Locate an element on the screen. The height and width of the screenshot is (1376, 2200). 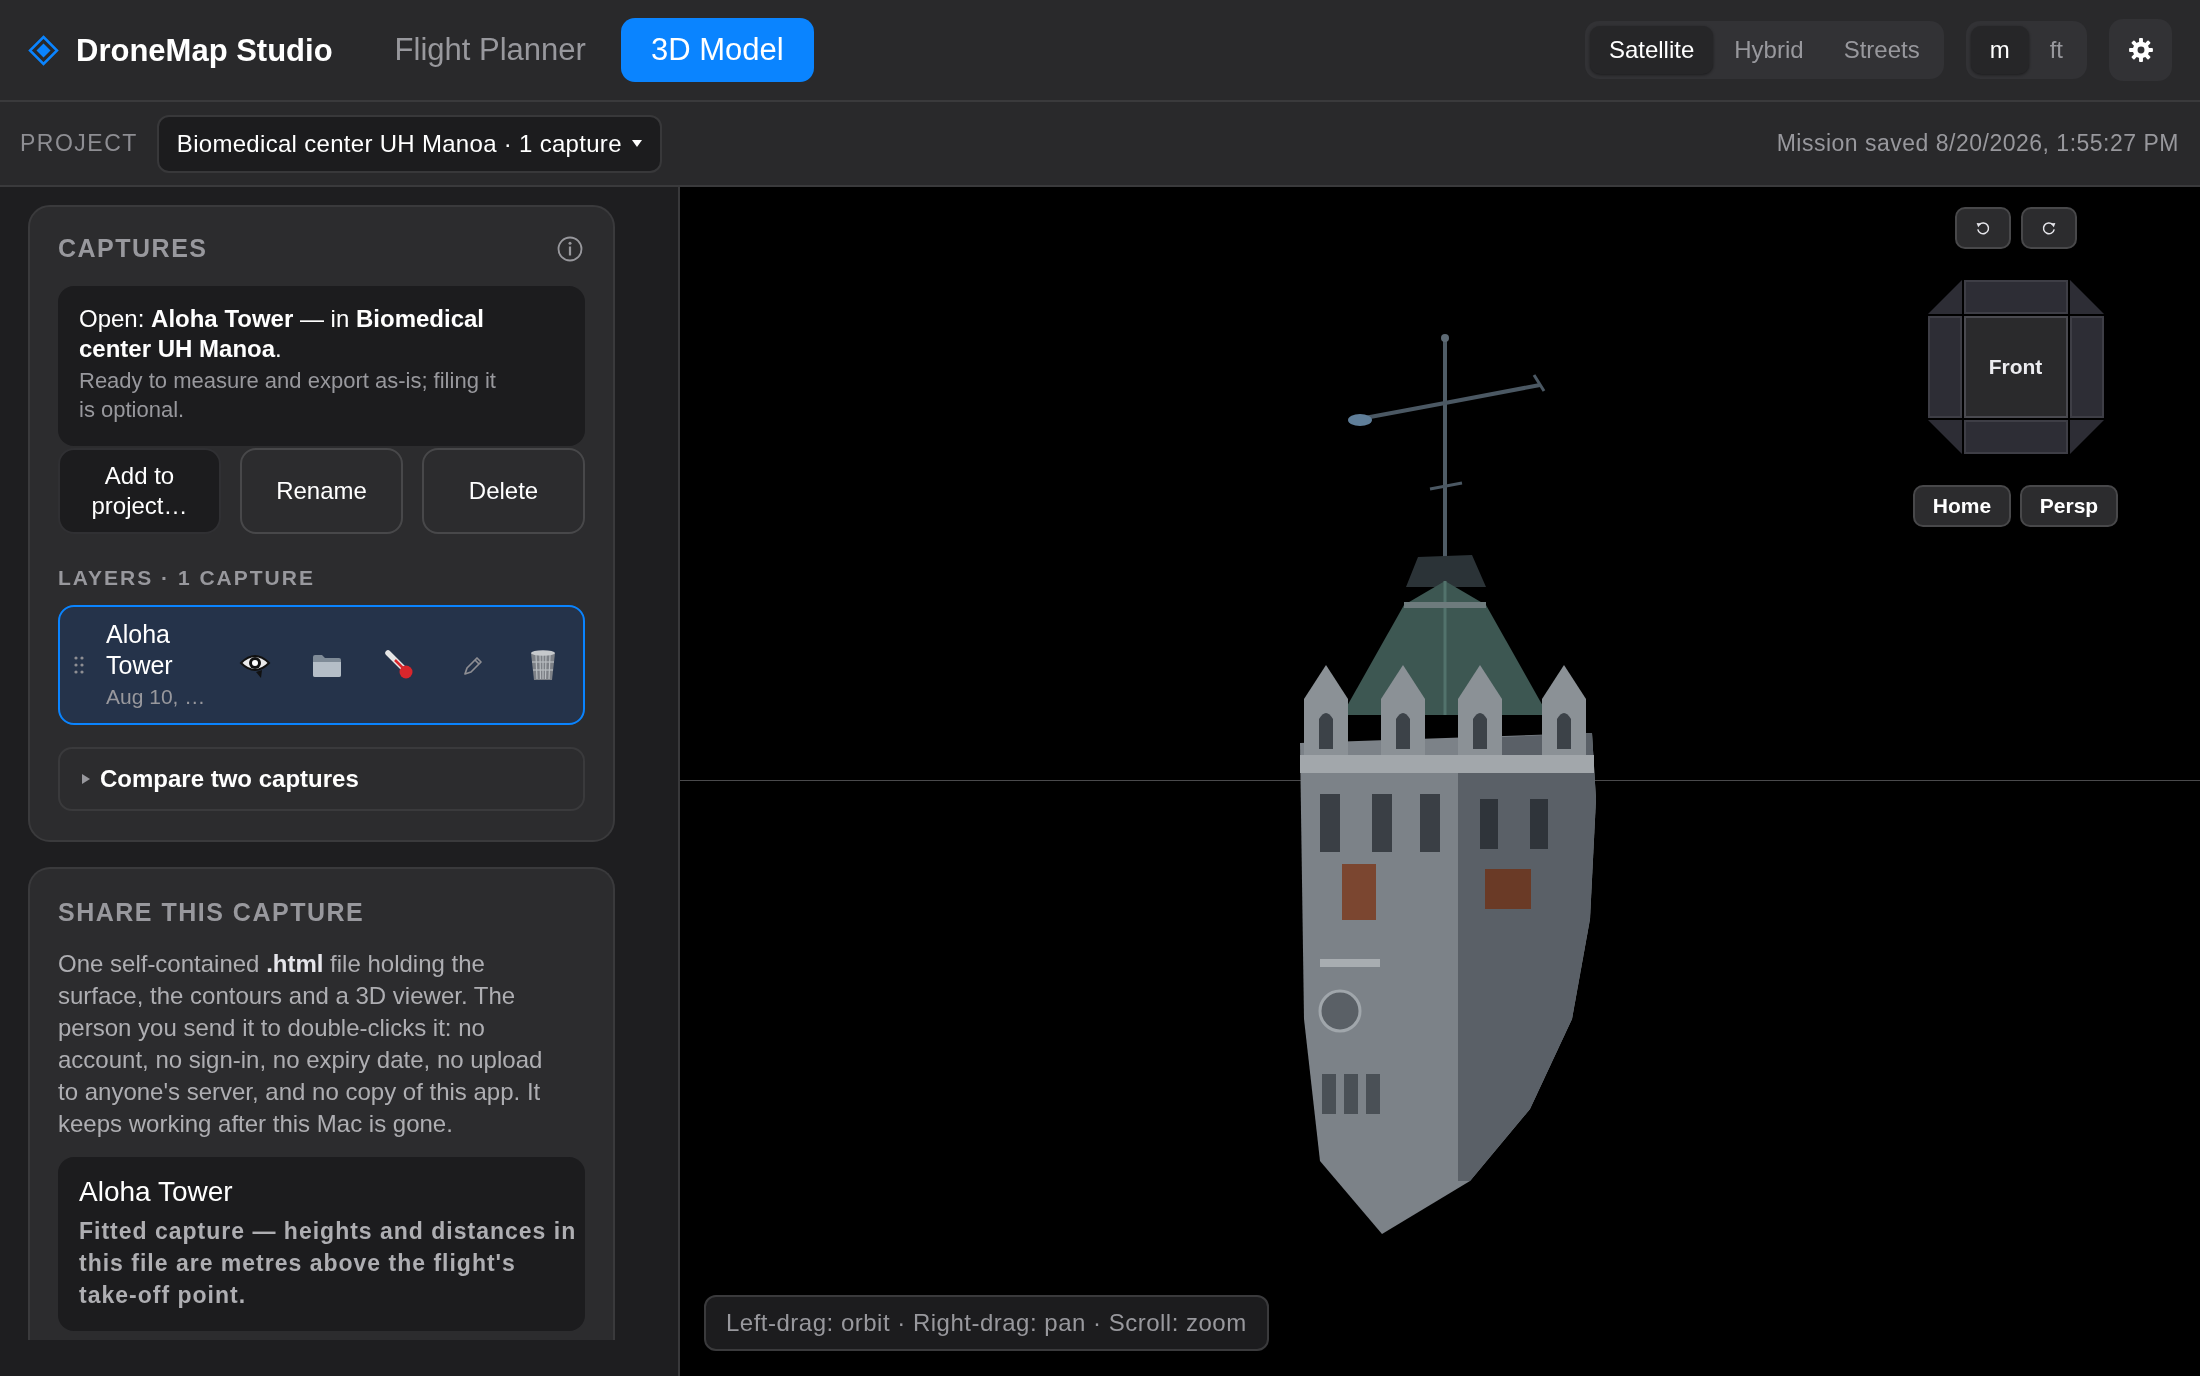
app-title: DroneMap Studio is located at coordinates (204, 50).